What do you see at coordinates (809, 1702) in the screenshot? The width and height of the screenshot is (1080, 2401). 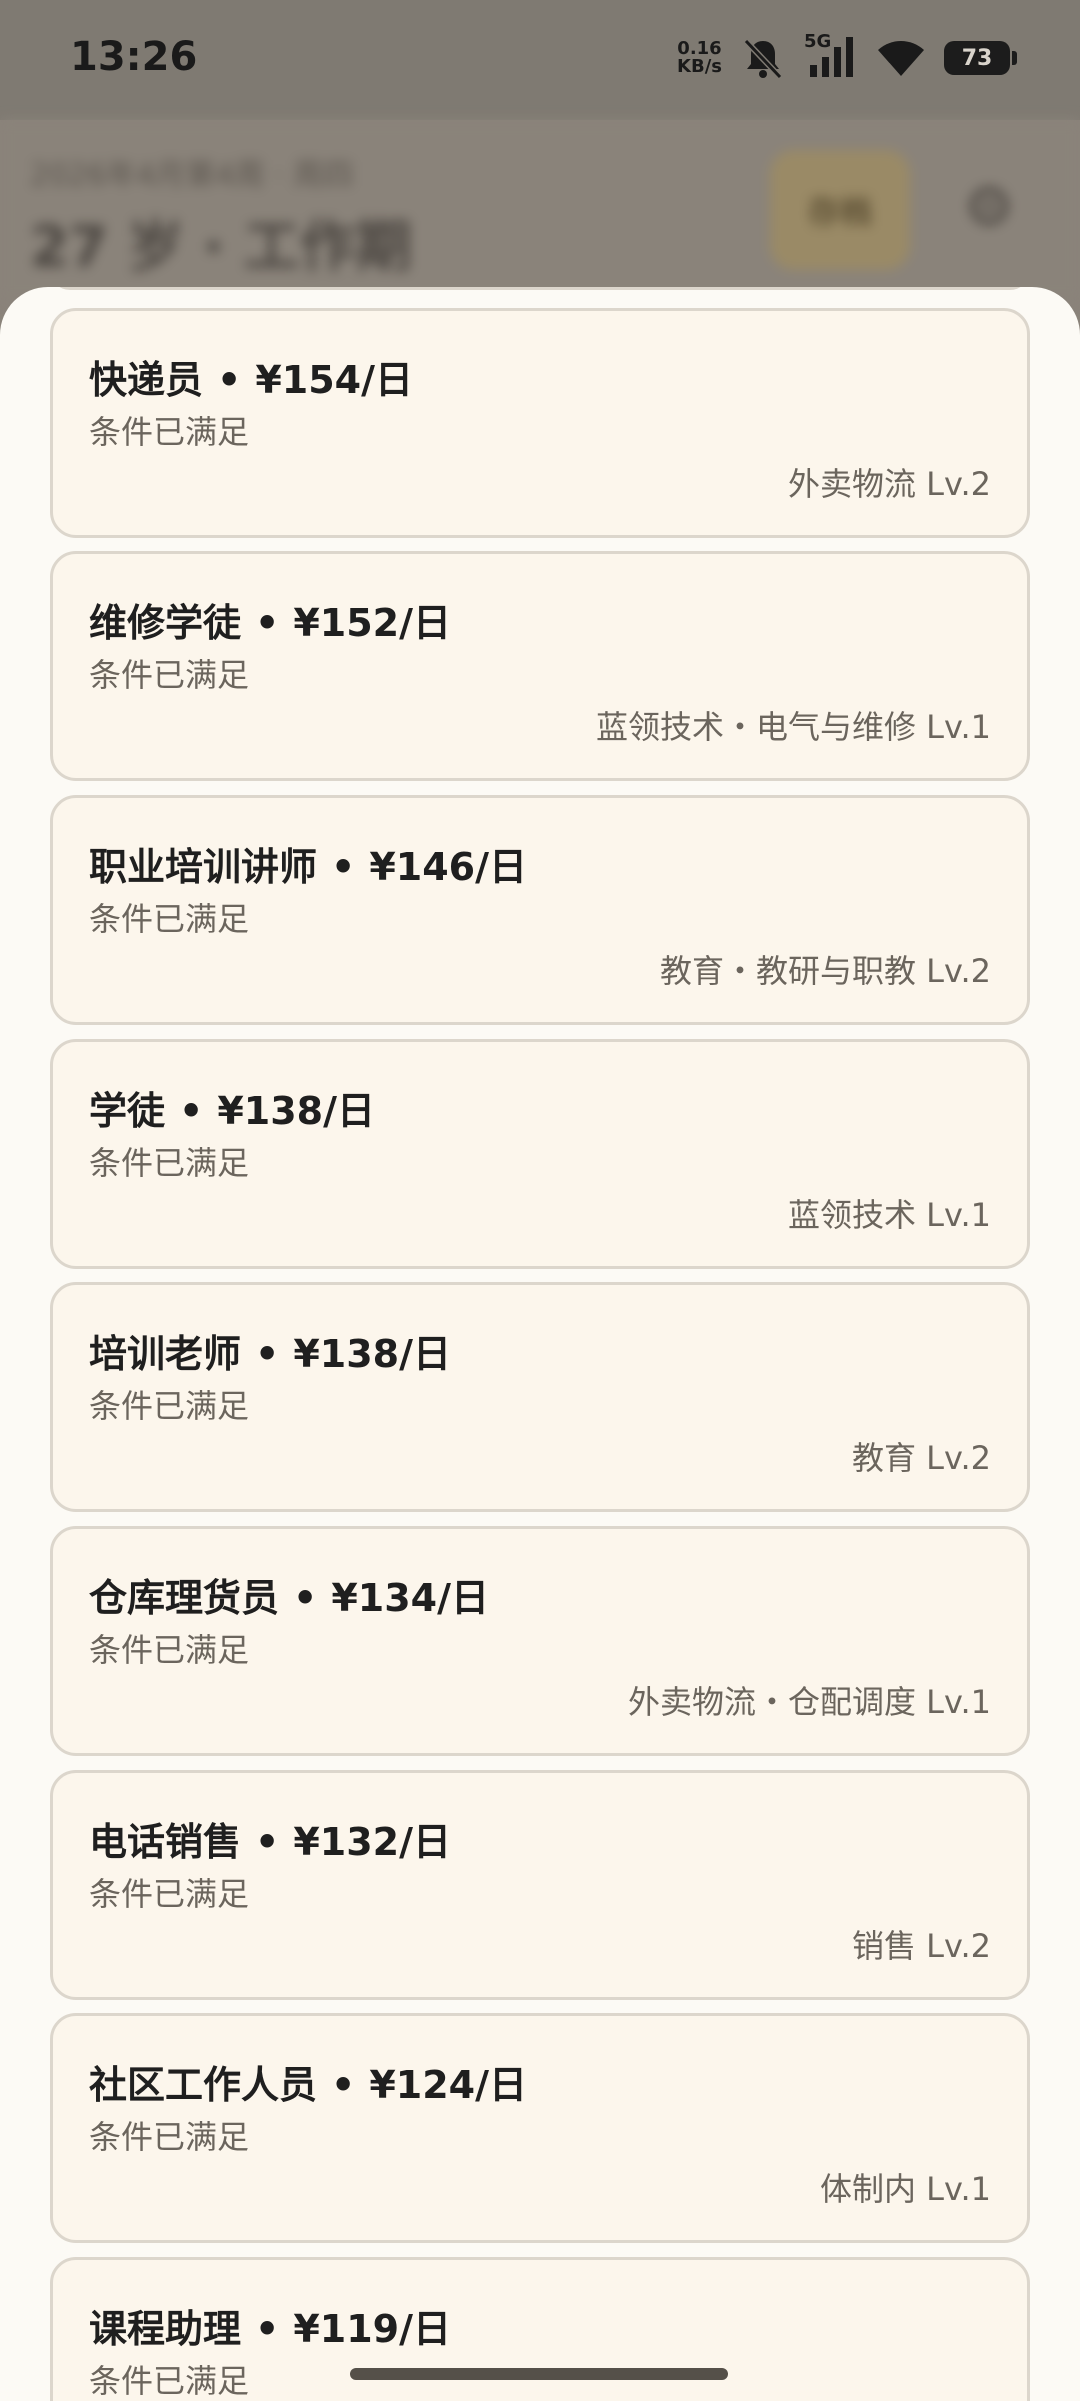 I see `job-tag: 外卖物流・仓配调度 Lv.1` at bounding box center [809, 1702].